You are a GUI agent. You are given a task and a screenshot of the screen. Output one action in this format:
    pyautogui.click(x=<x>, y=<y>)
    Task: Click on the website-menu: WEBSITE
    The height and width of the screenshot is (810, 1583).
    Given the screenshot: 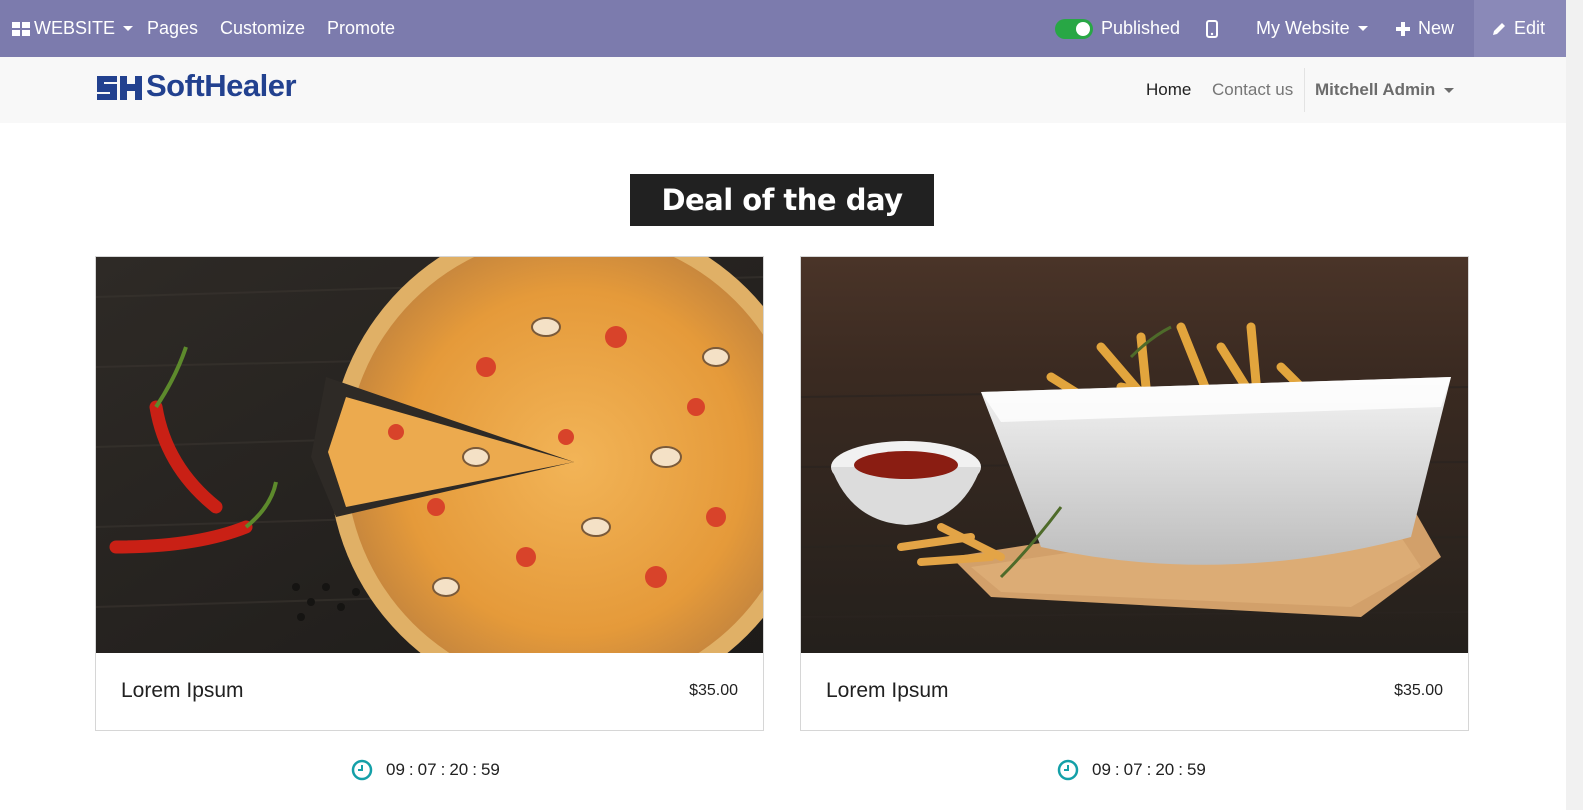 What is the action you would take?
    pyautogui.click(x=73, y=28)
    